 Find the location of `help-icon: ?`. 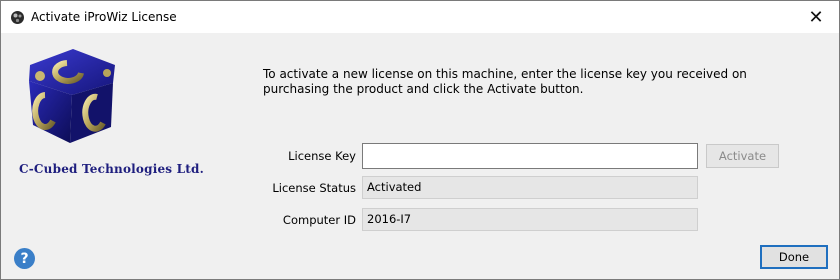

help-icon: ? is located at coordinates (24, 258).